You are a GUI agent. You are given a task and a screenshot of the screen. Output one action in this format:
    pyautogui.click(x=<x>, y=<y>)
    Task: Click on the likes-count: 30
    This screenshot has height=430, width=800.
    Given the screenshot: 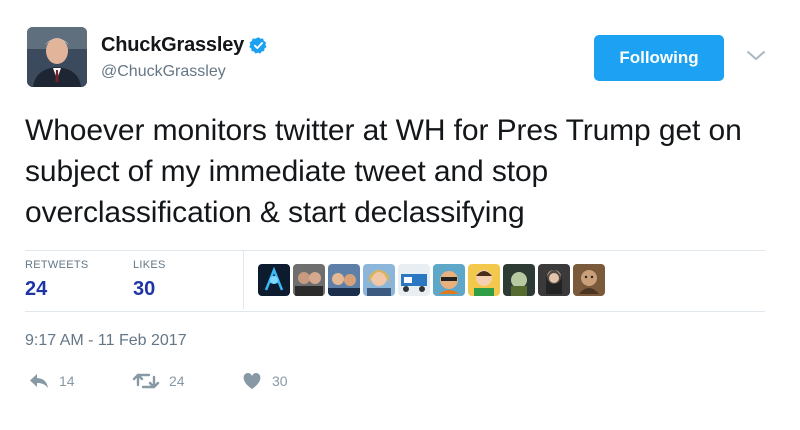 What is the action you would take?
    pyautogui.click(x=144, y=289)
    